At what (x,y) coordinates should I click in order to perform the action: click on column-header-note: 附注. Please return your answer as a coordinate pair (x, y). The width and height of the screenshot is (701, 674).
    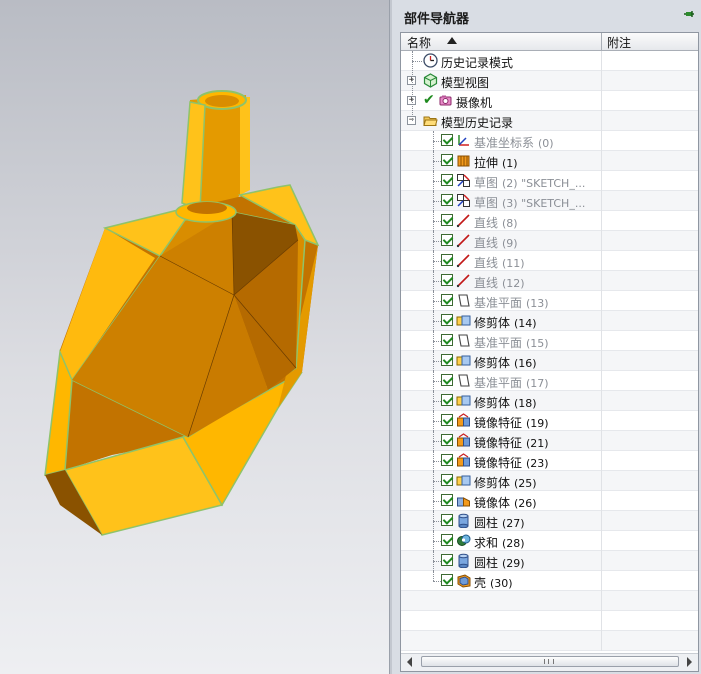
    Looking at the image, I should click on (619, 42).